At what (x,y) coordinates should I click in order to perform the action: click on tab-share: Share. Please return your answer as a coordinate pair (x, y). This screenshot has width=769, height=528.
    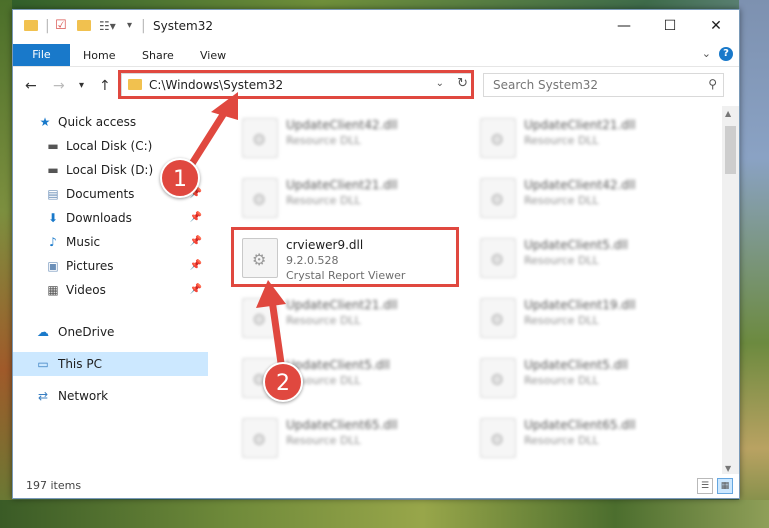
    Looking at the image, I should click on (158, 55).